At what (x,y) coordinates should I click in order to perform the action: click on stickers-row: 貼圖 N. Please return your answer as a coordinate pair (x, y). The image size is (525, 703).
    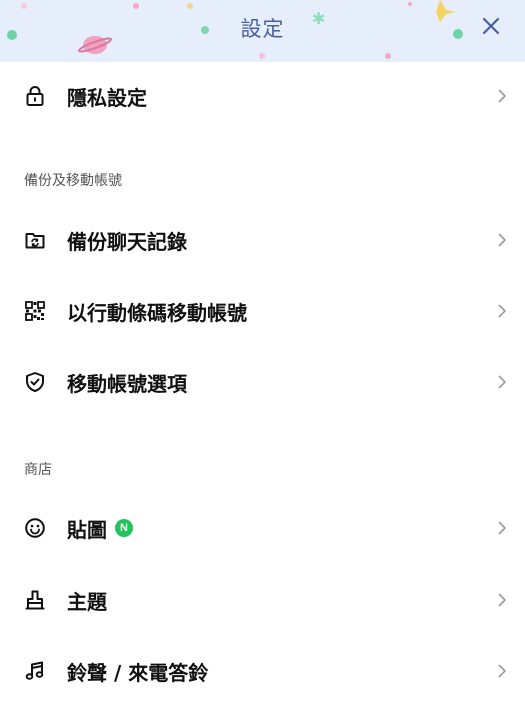
    Looking at the image, I should click on (262, 528).